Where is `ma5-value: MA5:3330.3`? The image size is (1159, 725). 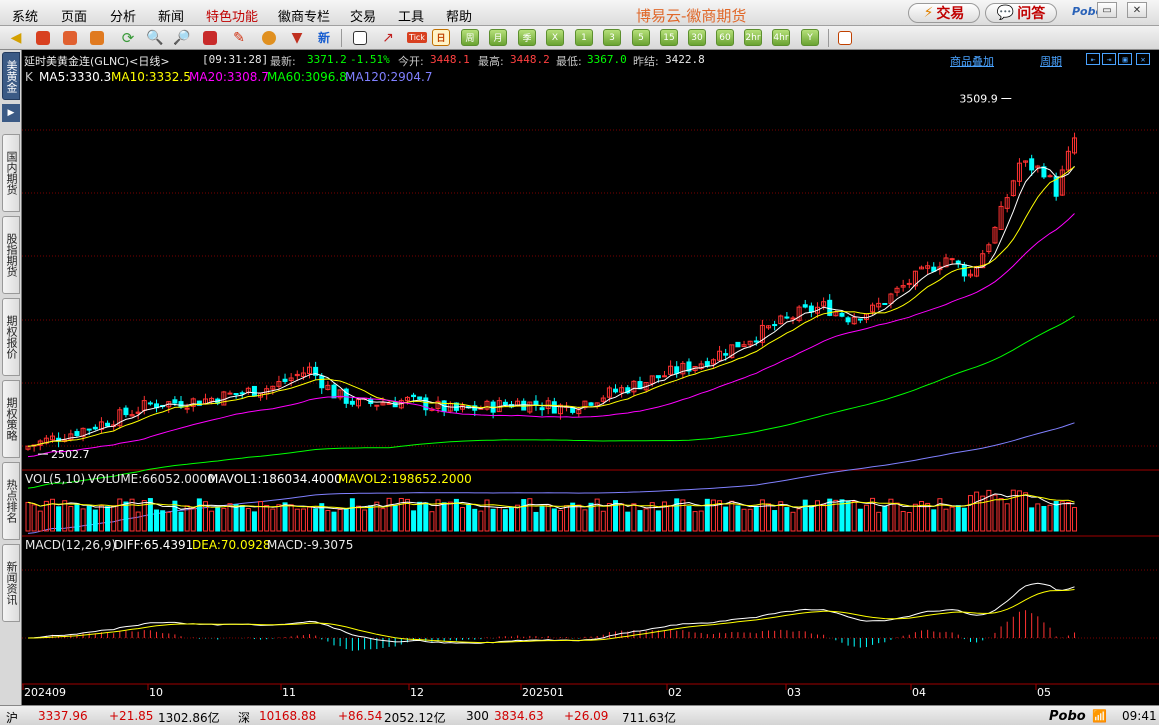
ma5-value: MA5:3330.3 is located at coordinates (75, 77).